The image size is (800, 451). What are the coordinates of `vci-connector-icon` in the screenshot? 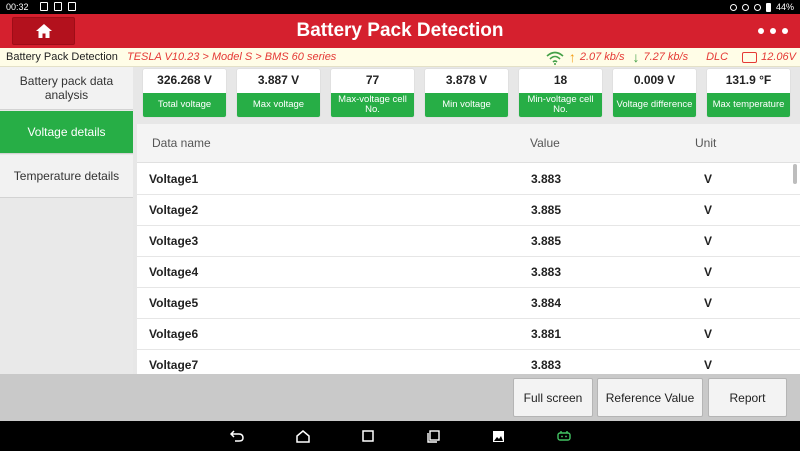 It's located at (564, 436).